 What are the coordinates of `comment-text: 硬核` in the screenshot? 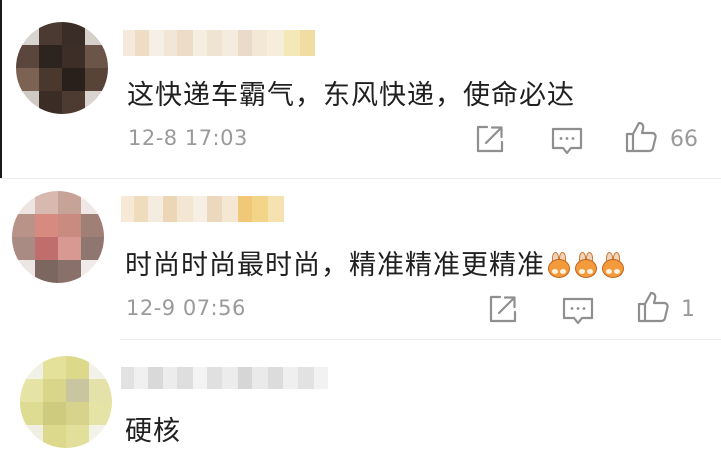 It's located at (153, 431).